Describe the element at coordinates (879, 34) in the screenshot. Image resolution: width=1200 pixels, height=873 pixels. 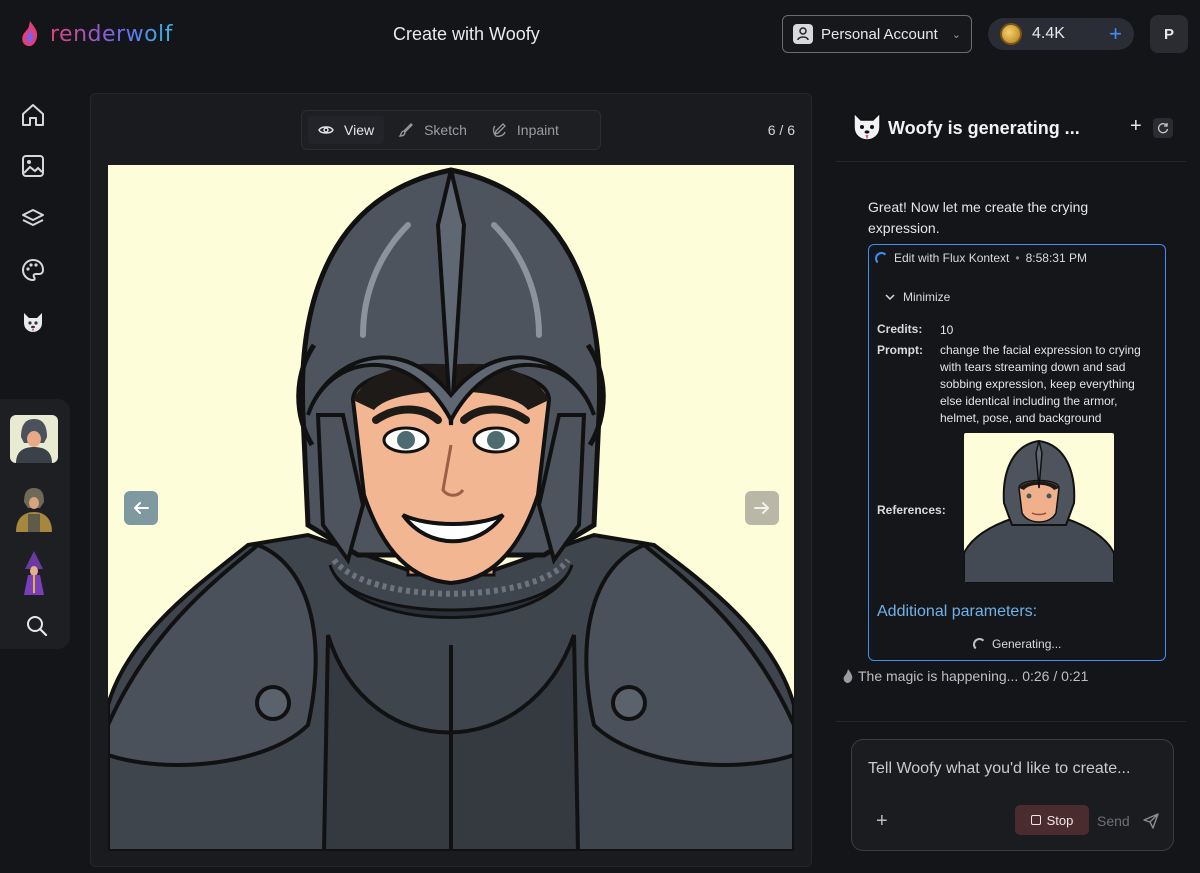
I see `account-label: Personal Account` at that location.